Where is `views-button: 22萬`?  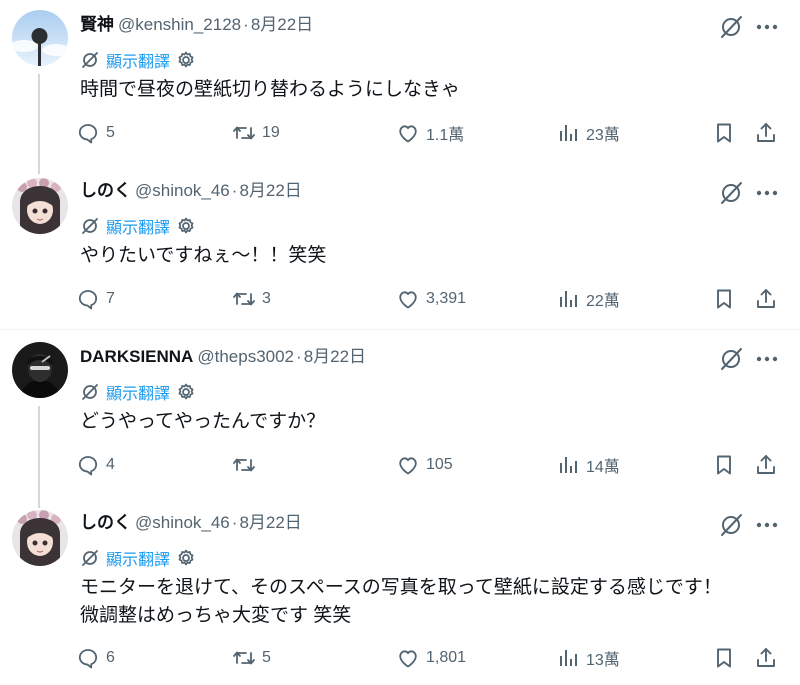 views-button: 22萬 is located at coordinates (588, 299).